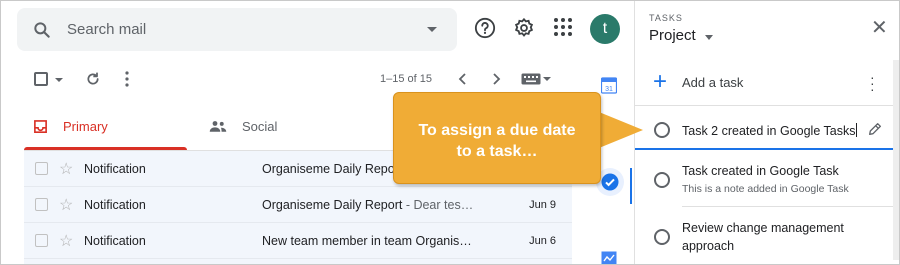 Image resolution: width=900 pixels, height=265 pixels. What do you see at coordinates (298, 262) in the screenshot?
I see `email-row-partial` at bounding box center [298, 262].